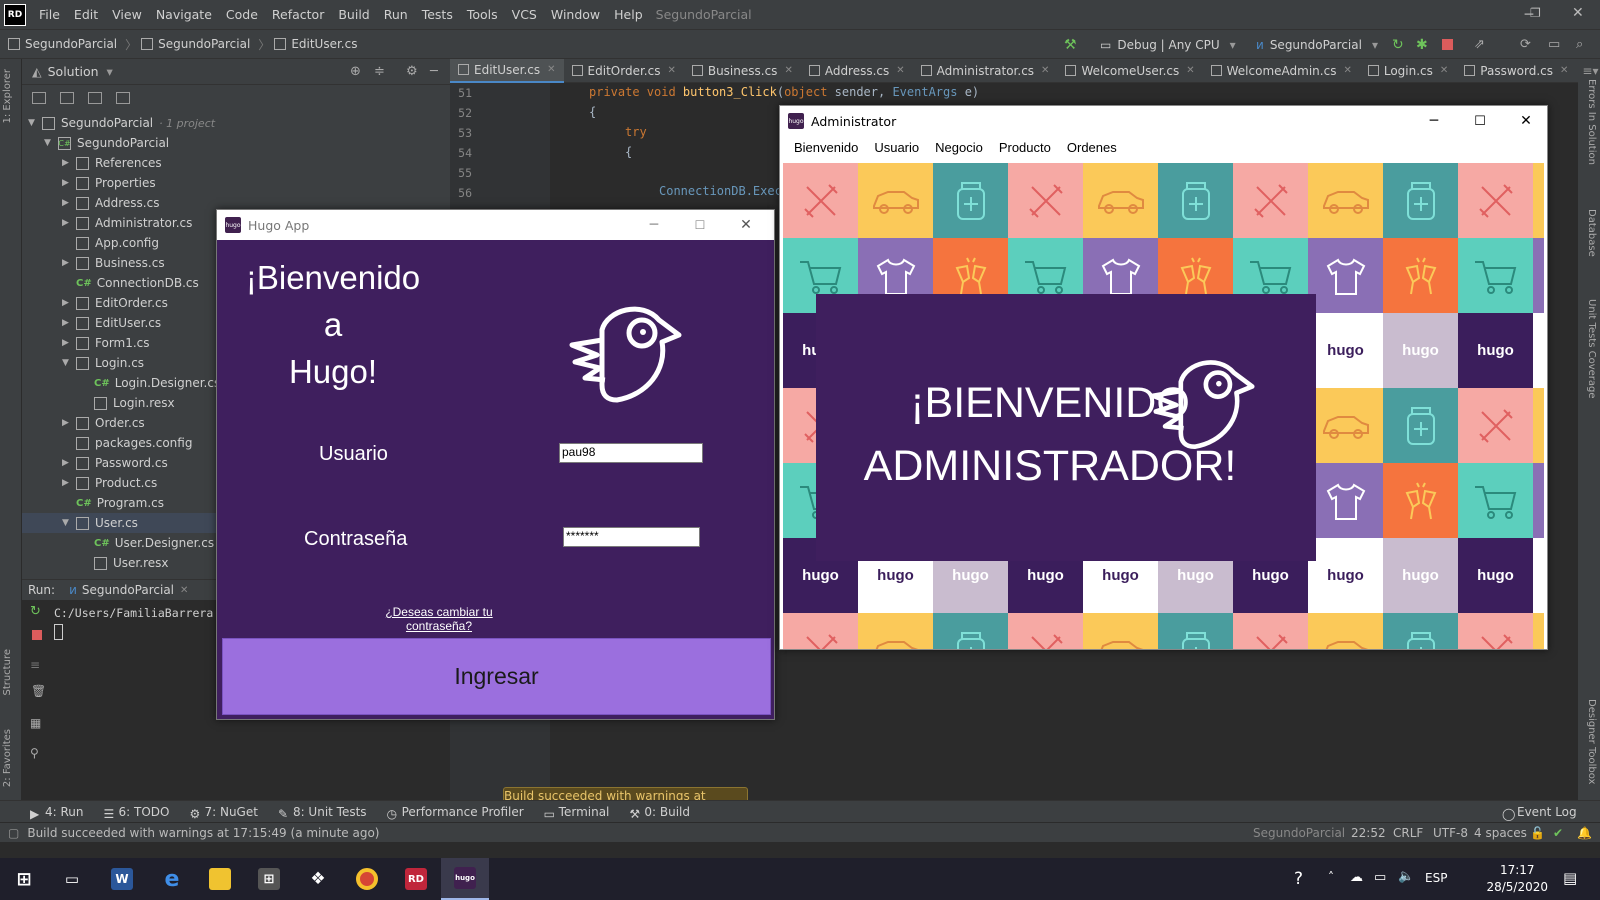 The image size is (1600, 900). Describe the element at coordinates (355, 71) in the screenshot. I see `target-icon: ⊕` at that location.